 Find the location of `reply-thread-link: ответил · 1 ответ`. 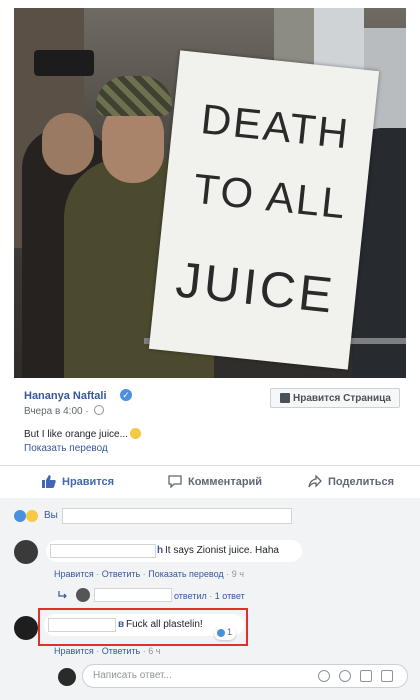

reply-thread-link: ответил · 1 ответ is located at coordinates (209, 596).